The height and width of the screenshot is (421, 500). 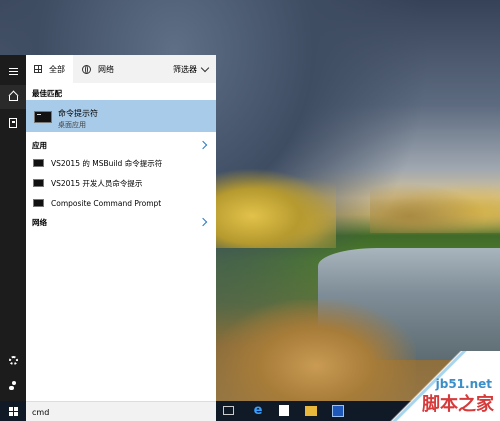 I want to click on hamburger-icon, so click(x=13, y=71).